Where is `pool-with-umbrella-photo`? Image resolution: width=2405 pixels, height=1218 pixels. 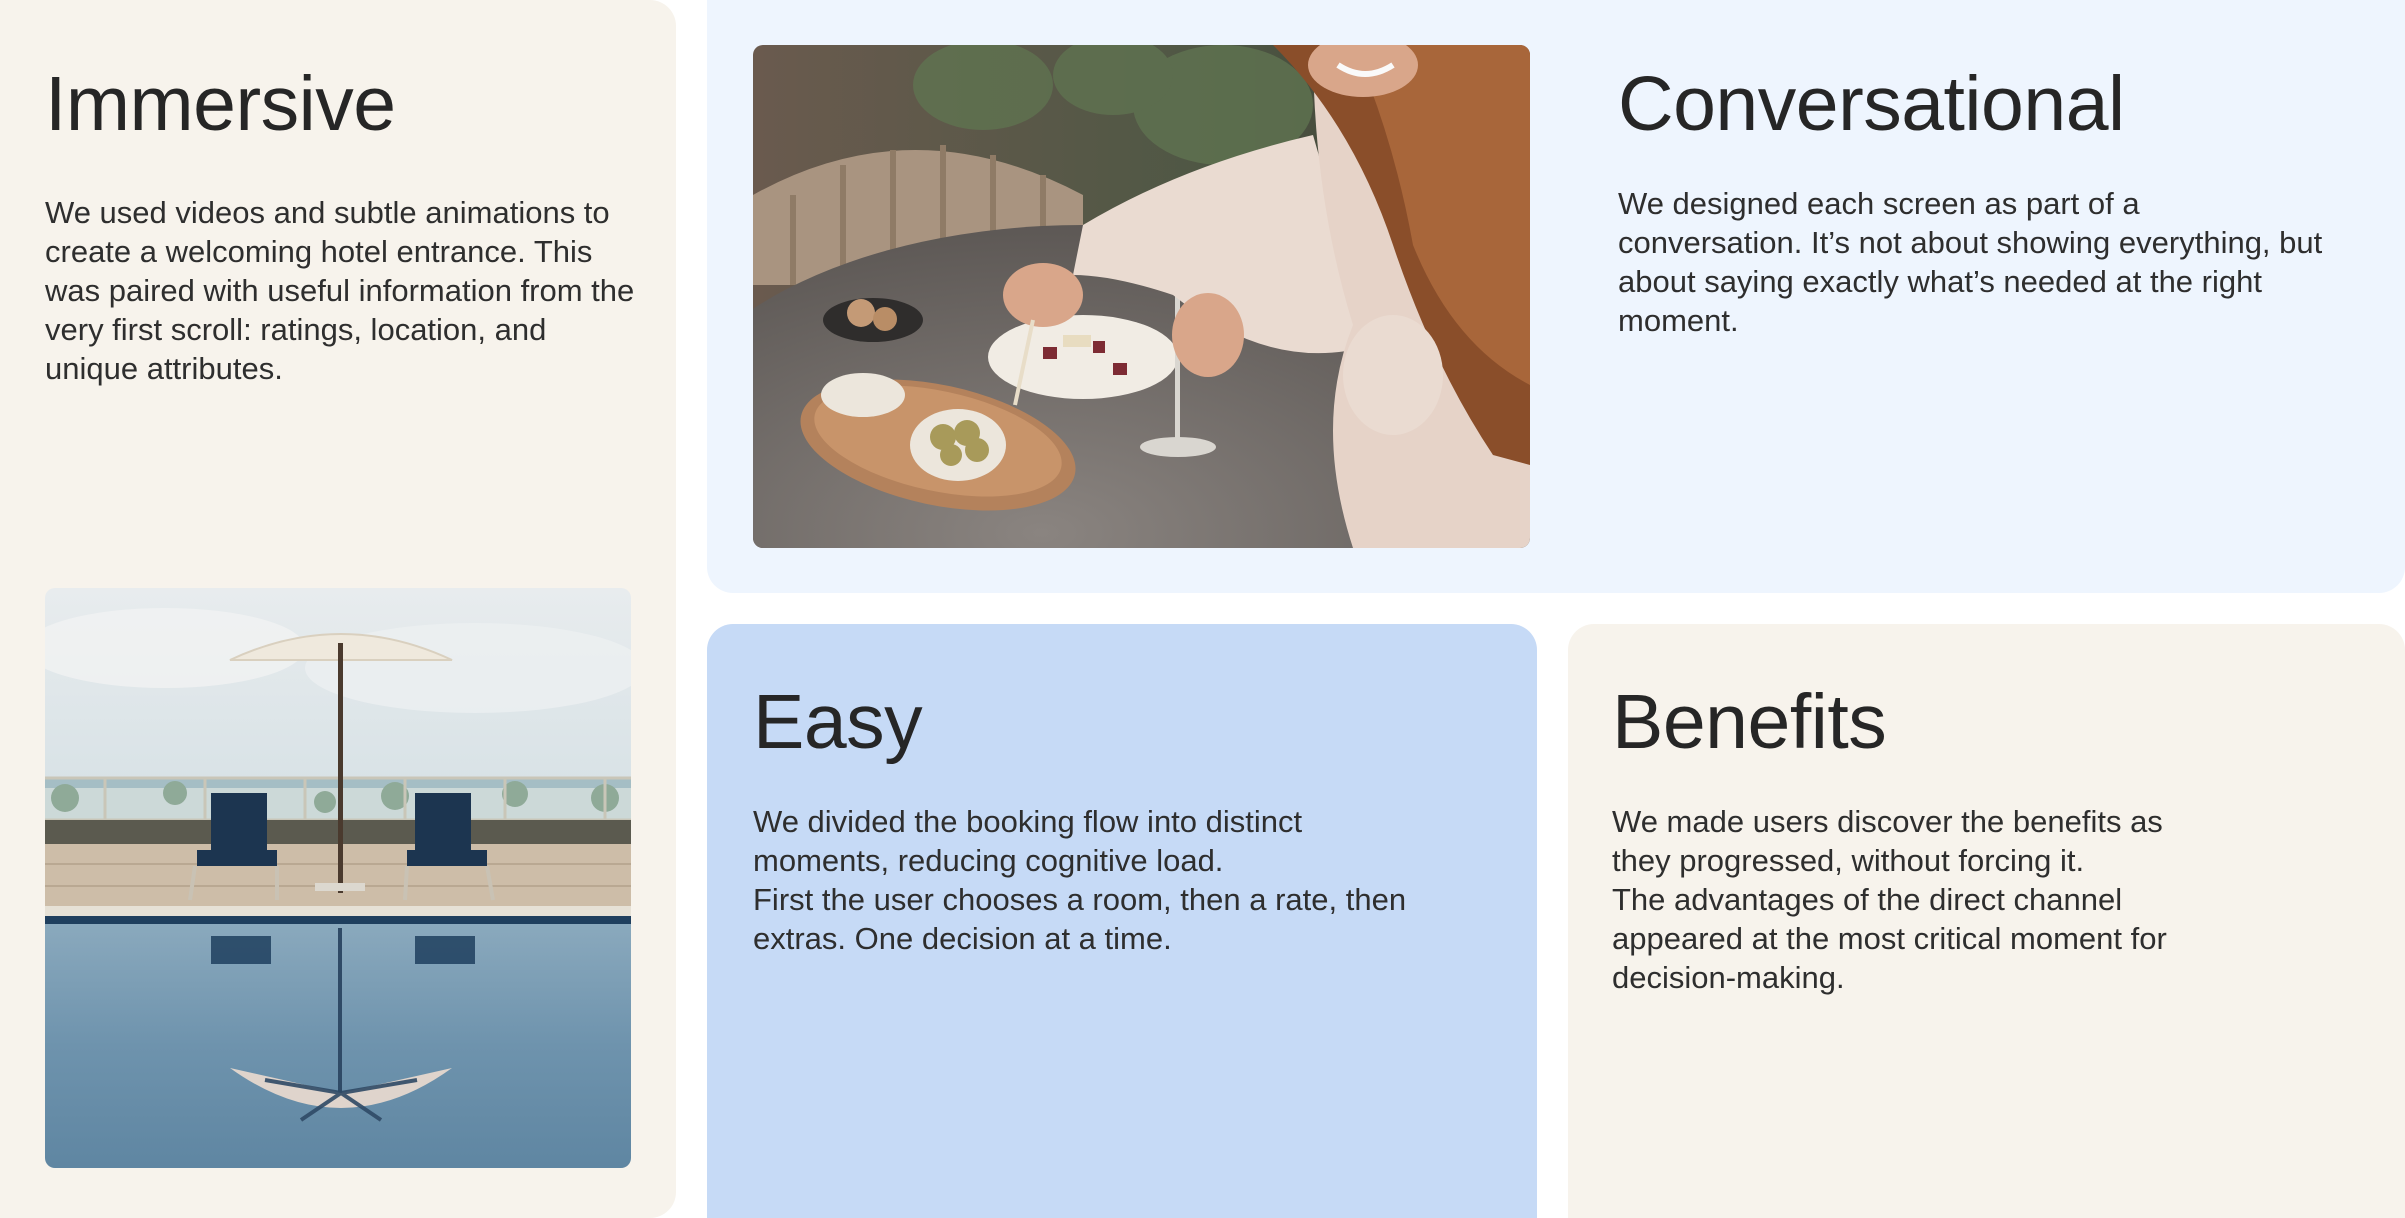 pool-with-umbrella-photo is located at coordinates (338, 878).